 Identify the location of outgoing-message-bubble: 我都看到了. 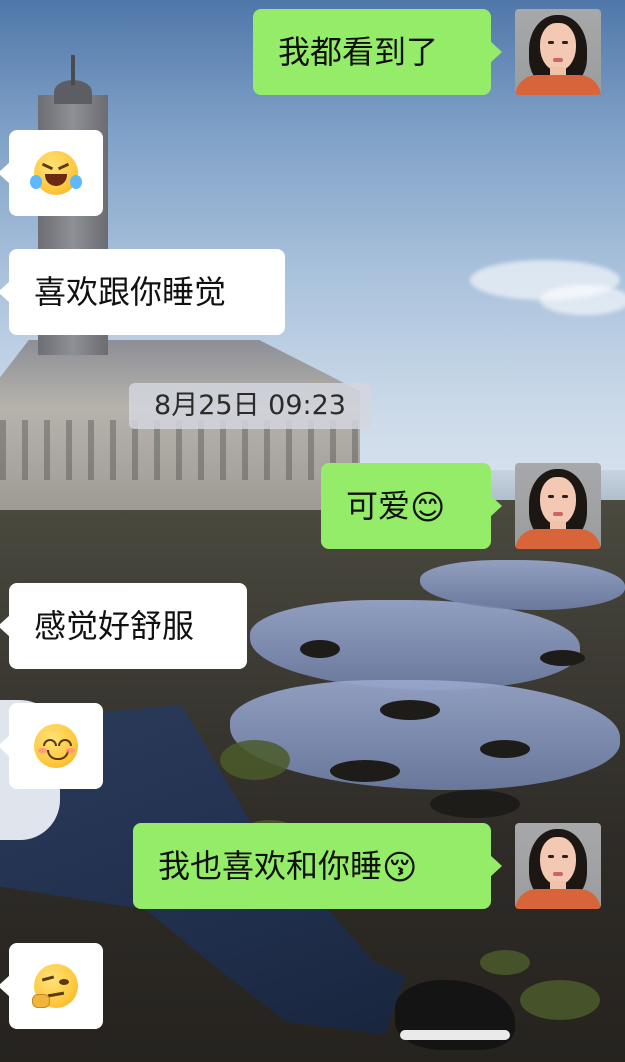
(377, 52).